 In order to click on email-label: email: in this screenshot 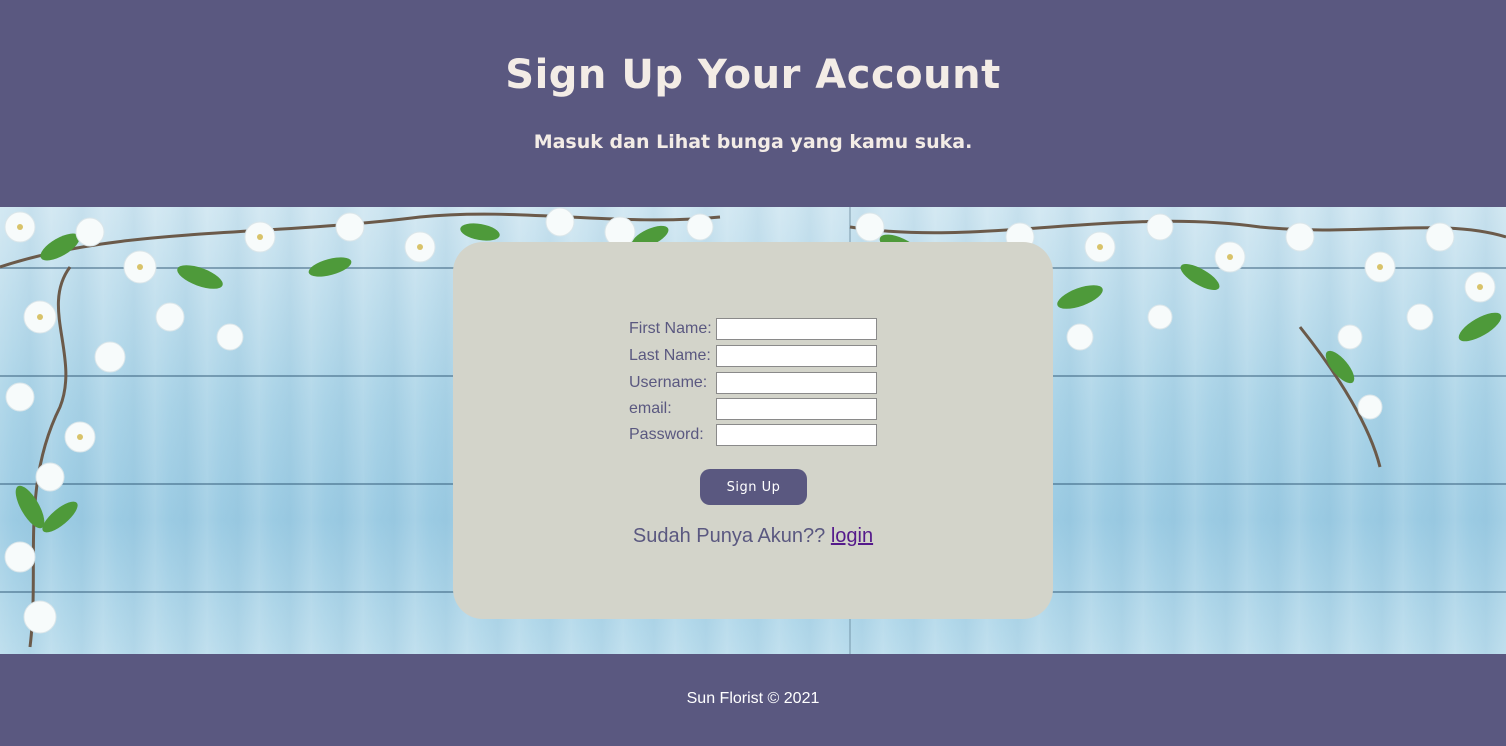, I will do `click(650, 408)`.